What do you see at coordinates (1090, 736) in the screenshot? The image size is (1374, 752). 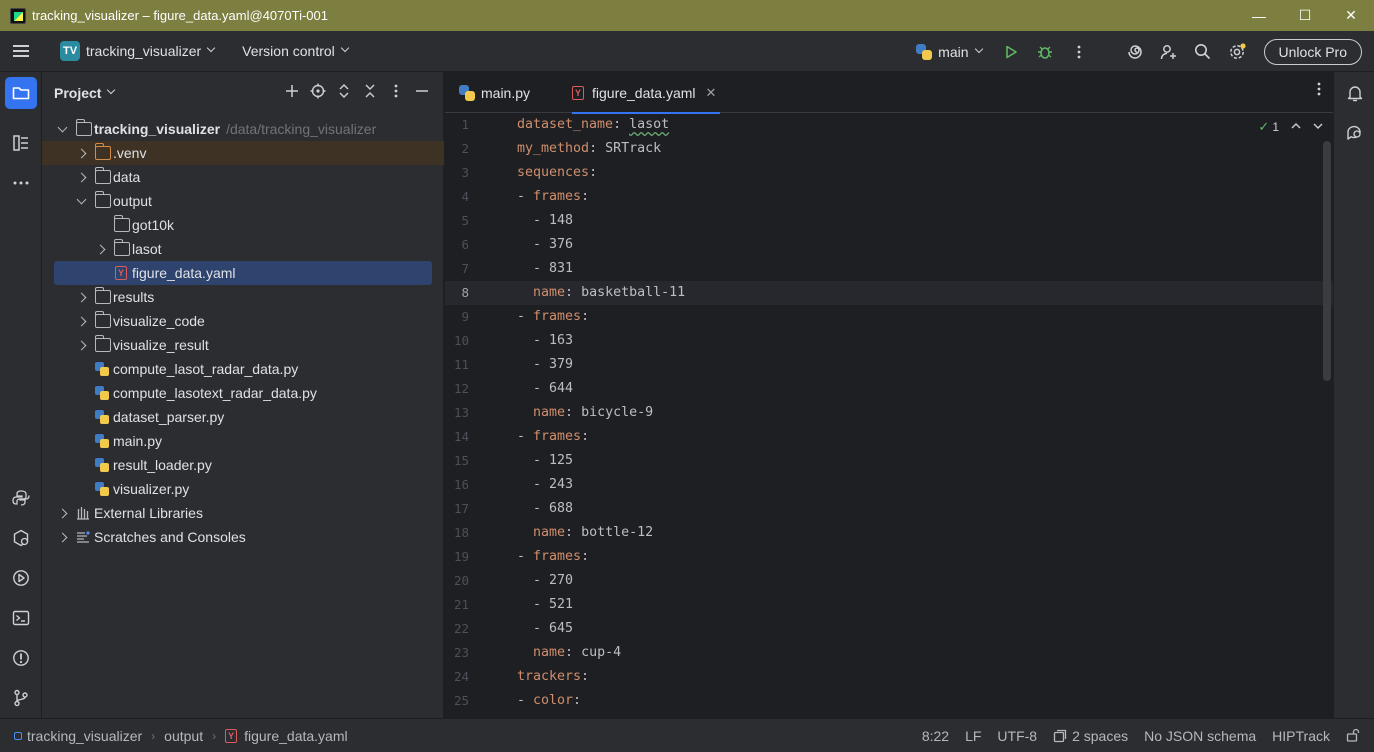 I see `indent-setting: 2 spaces` at bounding box center [1090, 736].